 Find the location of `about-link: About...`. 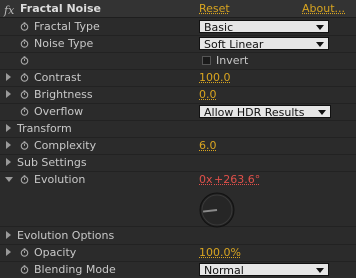

about-link: About... is located at coordinates (323, 8).